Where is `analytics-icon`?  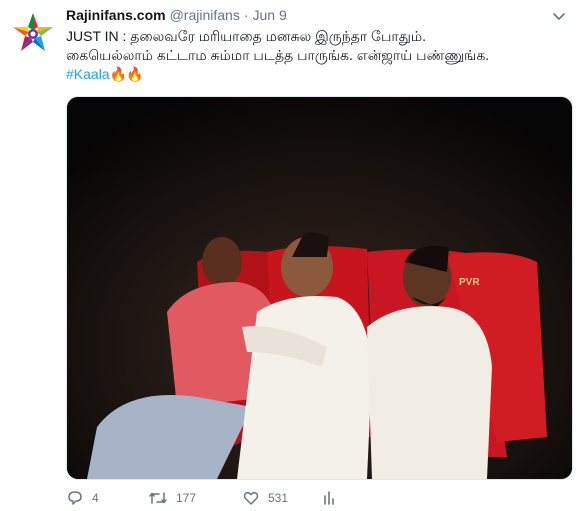 analytics-icon is located at coordinates (329, 498).